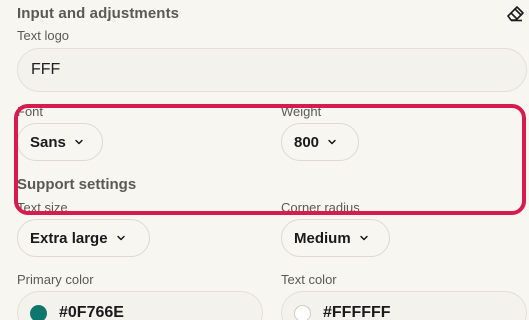  Describe the element at coordinates (322, 238) in the screenshot. I see `corner-radius-value: Medium` at that location.